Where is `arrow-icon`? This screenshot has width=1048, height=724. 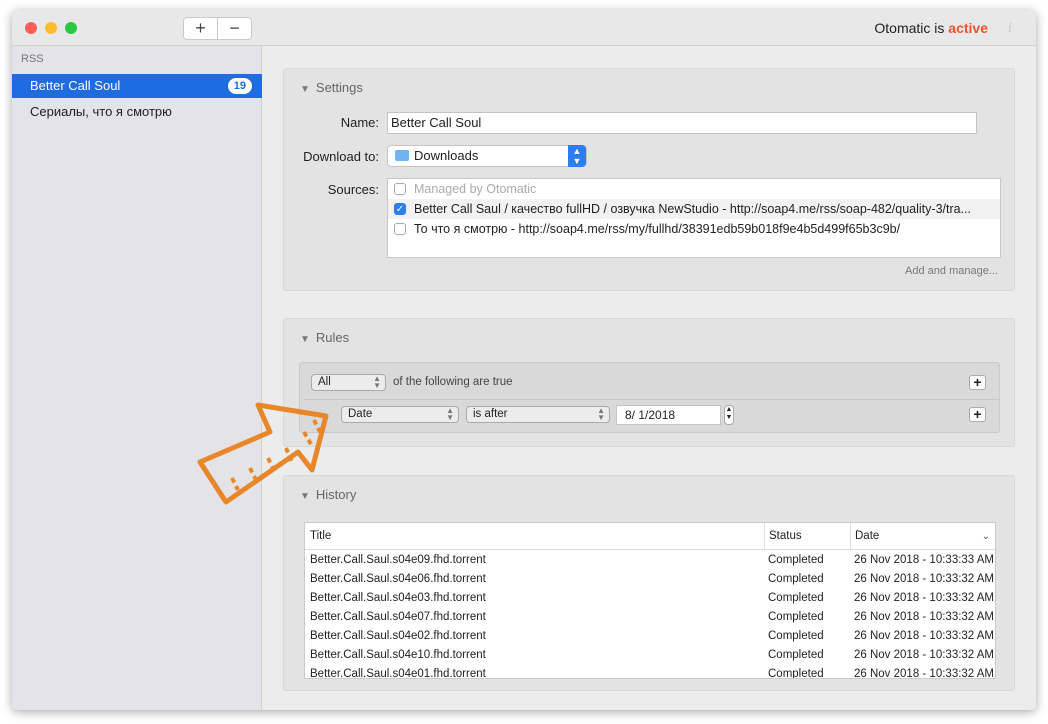 arrow-icon is located at coordinates (263, 453).